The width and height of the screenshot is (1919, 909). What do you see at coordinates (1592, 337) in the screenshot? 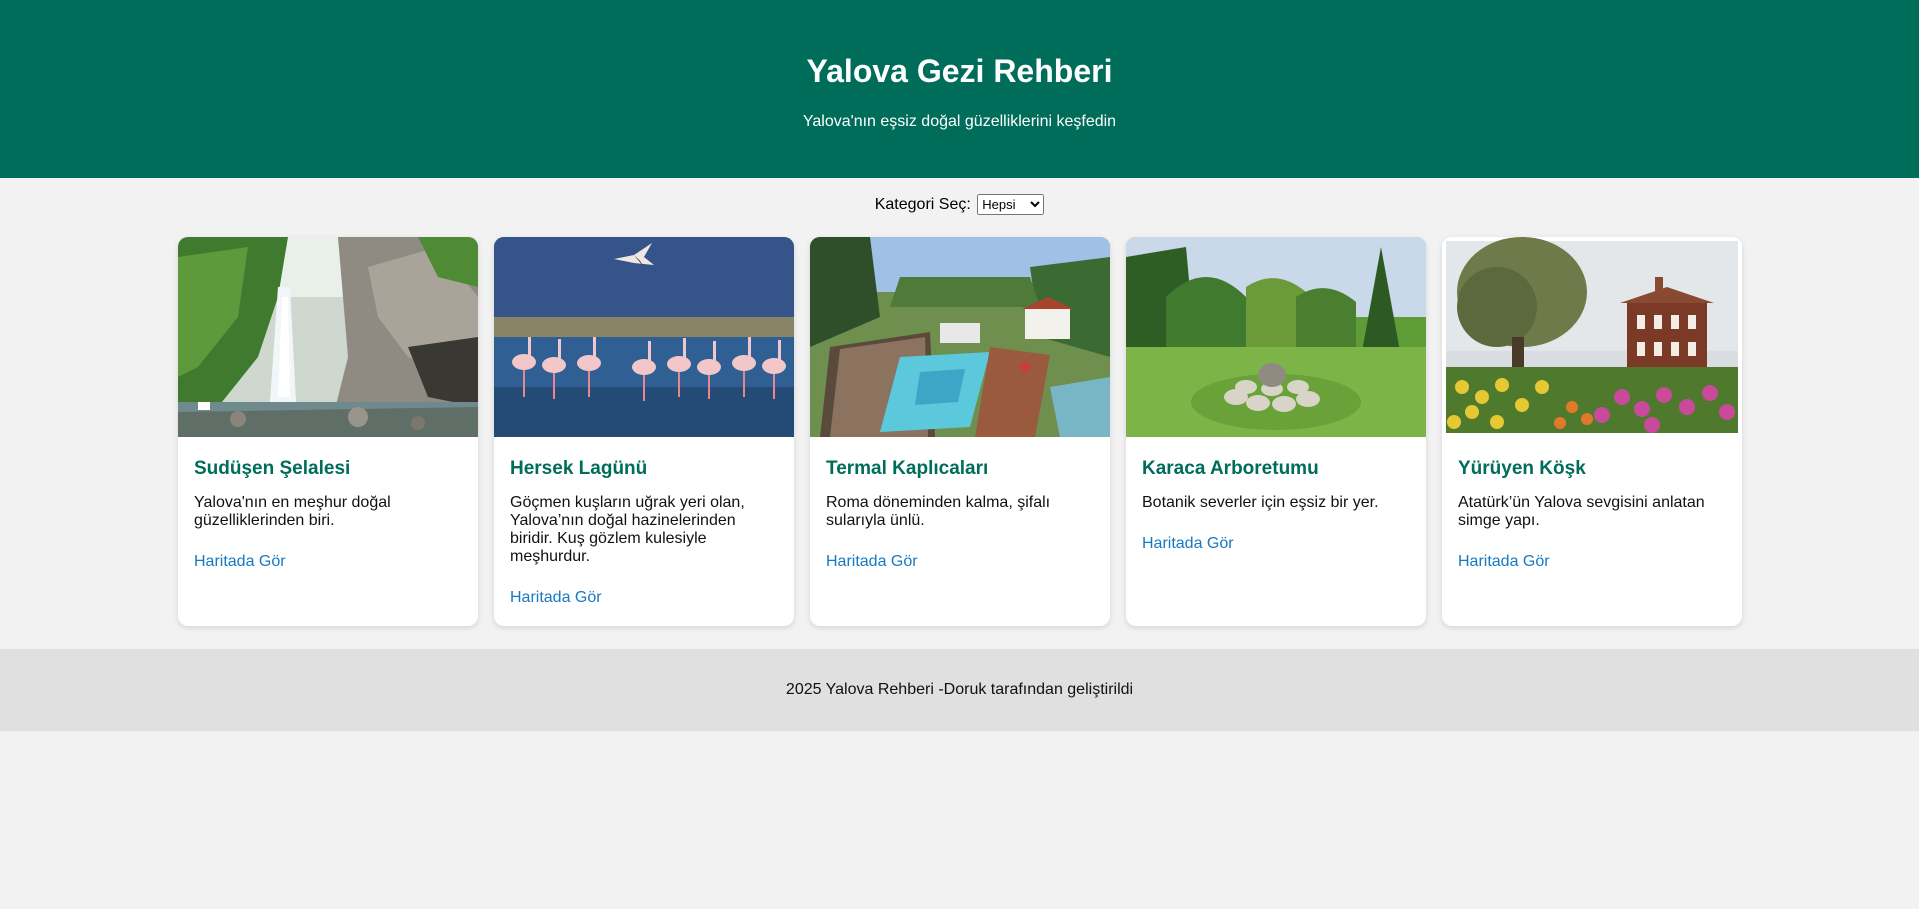
I see `place-image-mansion` at bounding box center [1592, 337].